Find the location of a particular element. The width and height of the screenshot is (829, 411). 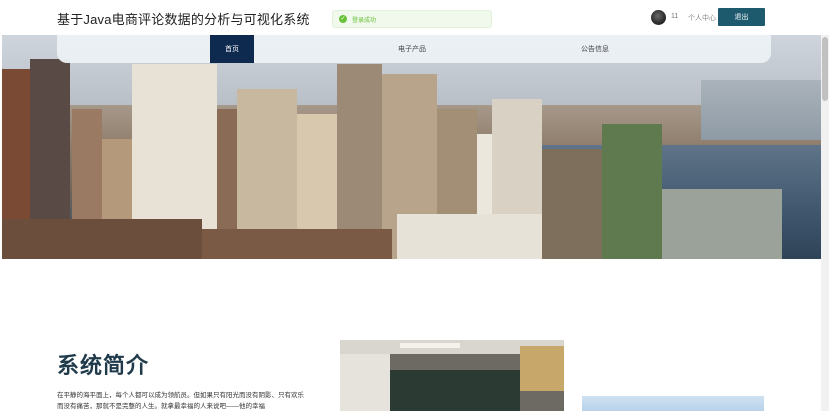

banner-bay is located at coordinates (761, 110).